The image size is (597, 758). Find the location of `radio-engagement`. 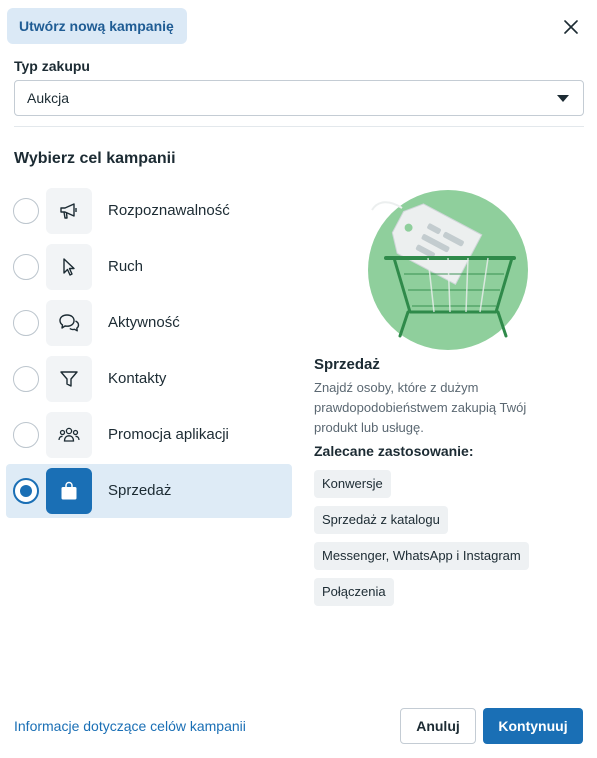

radio-engagement is located at coordinates (26, 323).